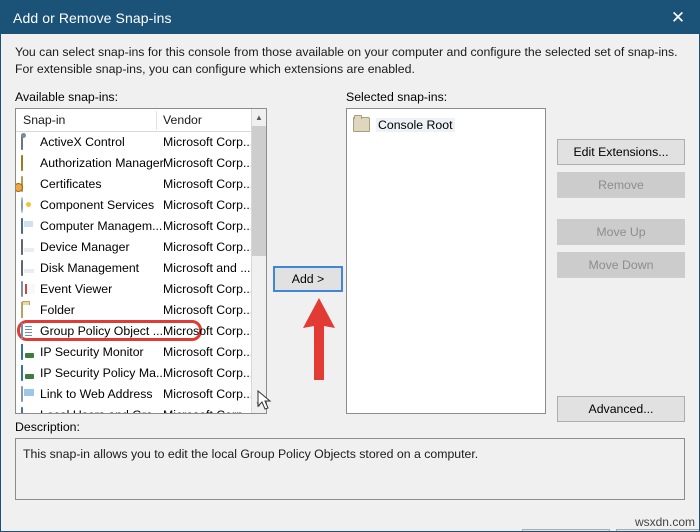  I want to click on annotation-arrow-icon, so click(319, 339).